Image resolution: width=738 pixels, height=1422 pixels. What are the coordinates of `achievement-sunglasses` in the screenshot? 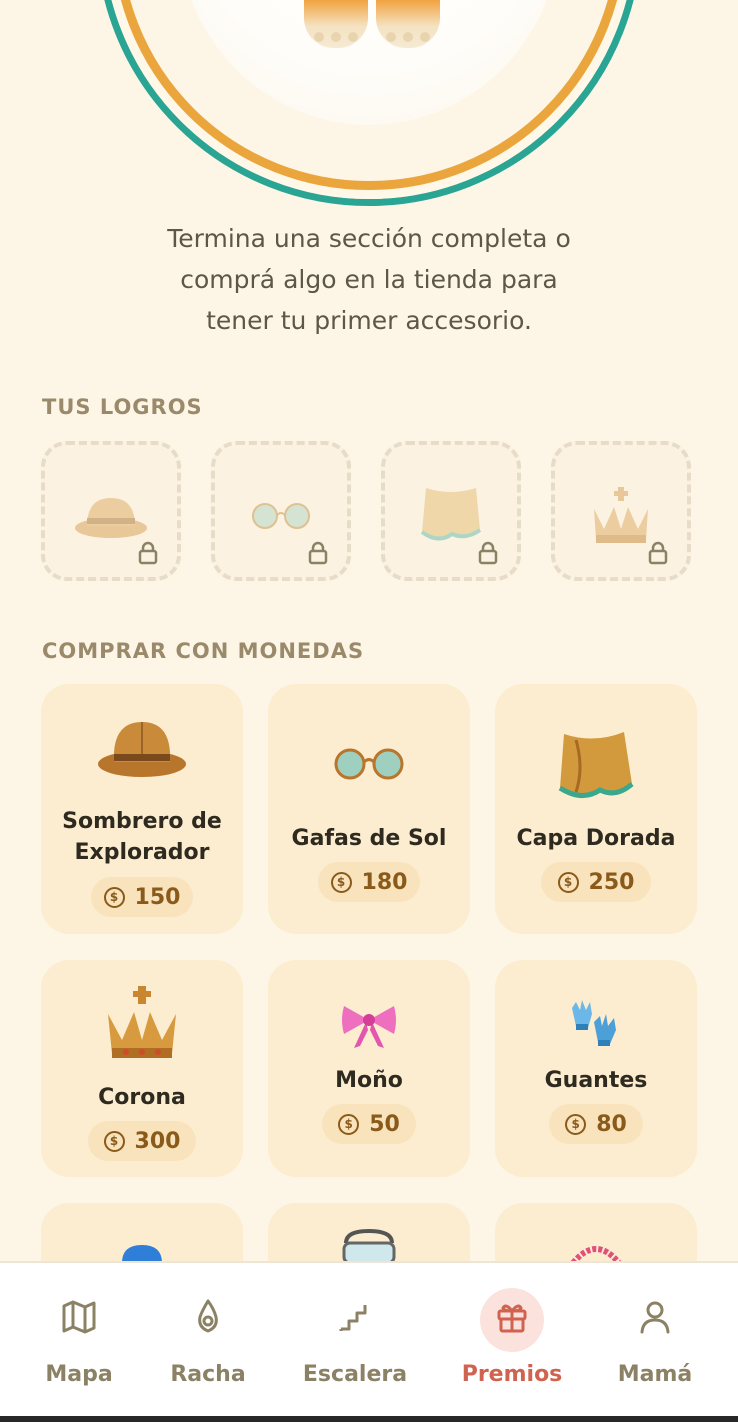 It's located at (281, 511).